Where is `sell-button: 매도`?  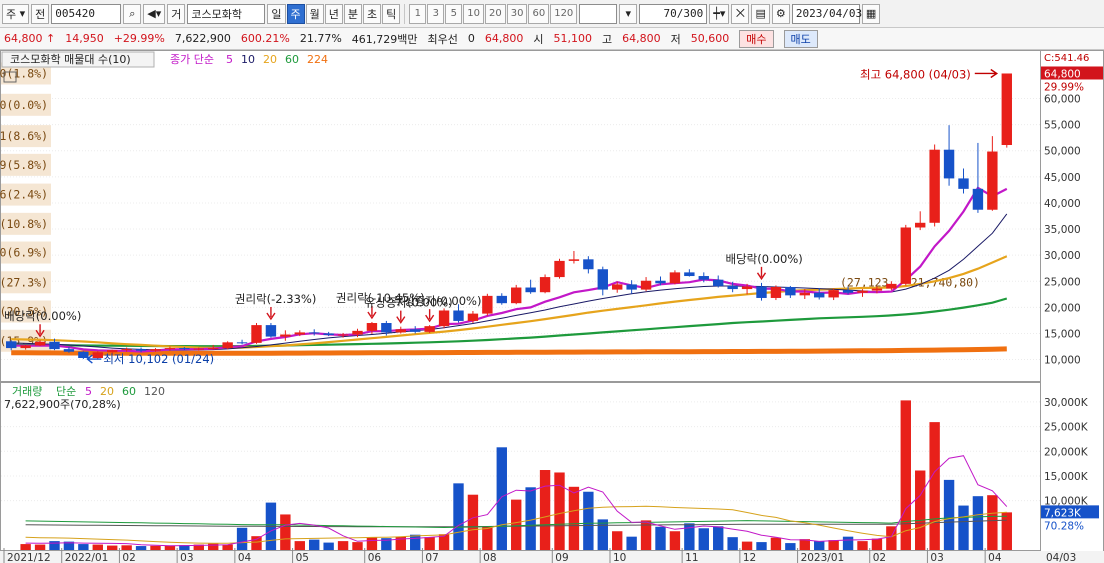
sell-button: 매도 is located at coordinates (800, 38).